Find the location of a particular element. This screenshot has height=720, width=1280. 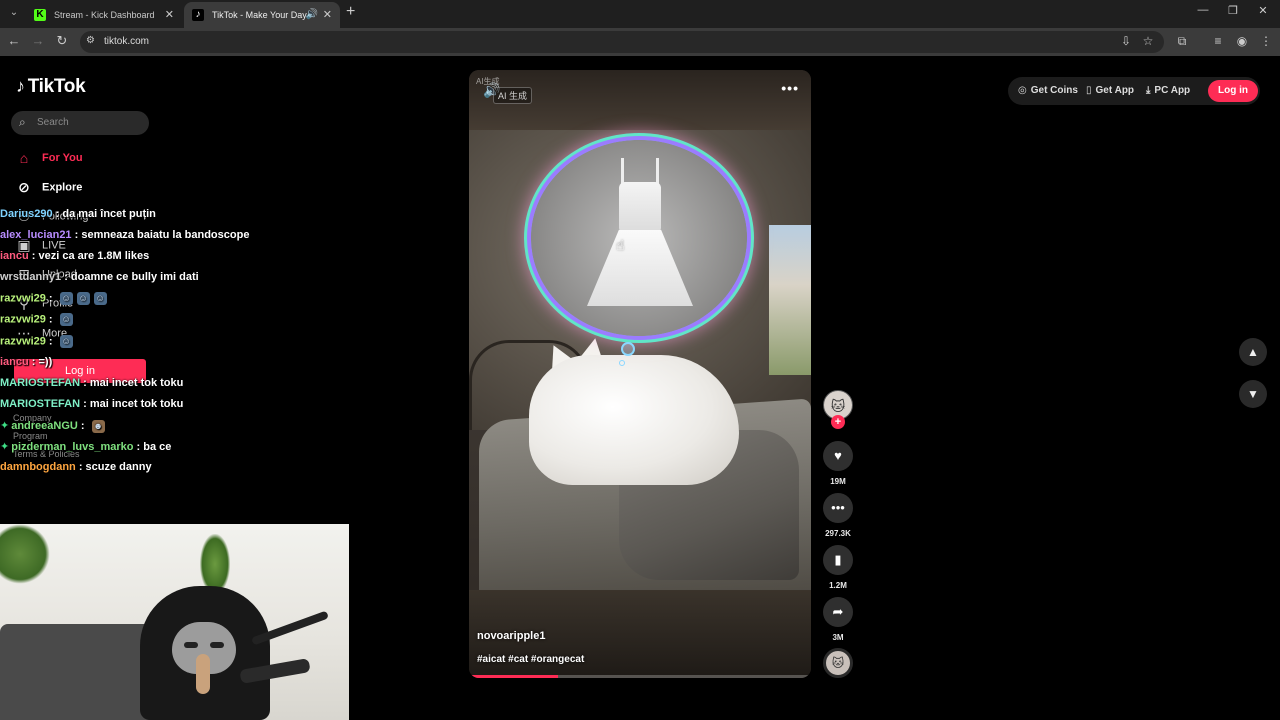

streamer-hand is located at coordinates (203, 674).